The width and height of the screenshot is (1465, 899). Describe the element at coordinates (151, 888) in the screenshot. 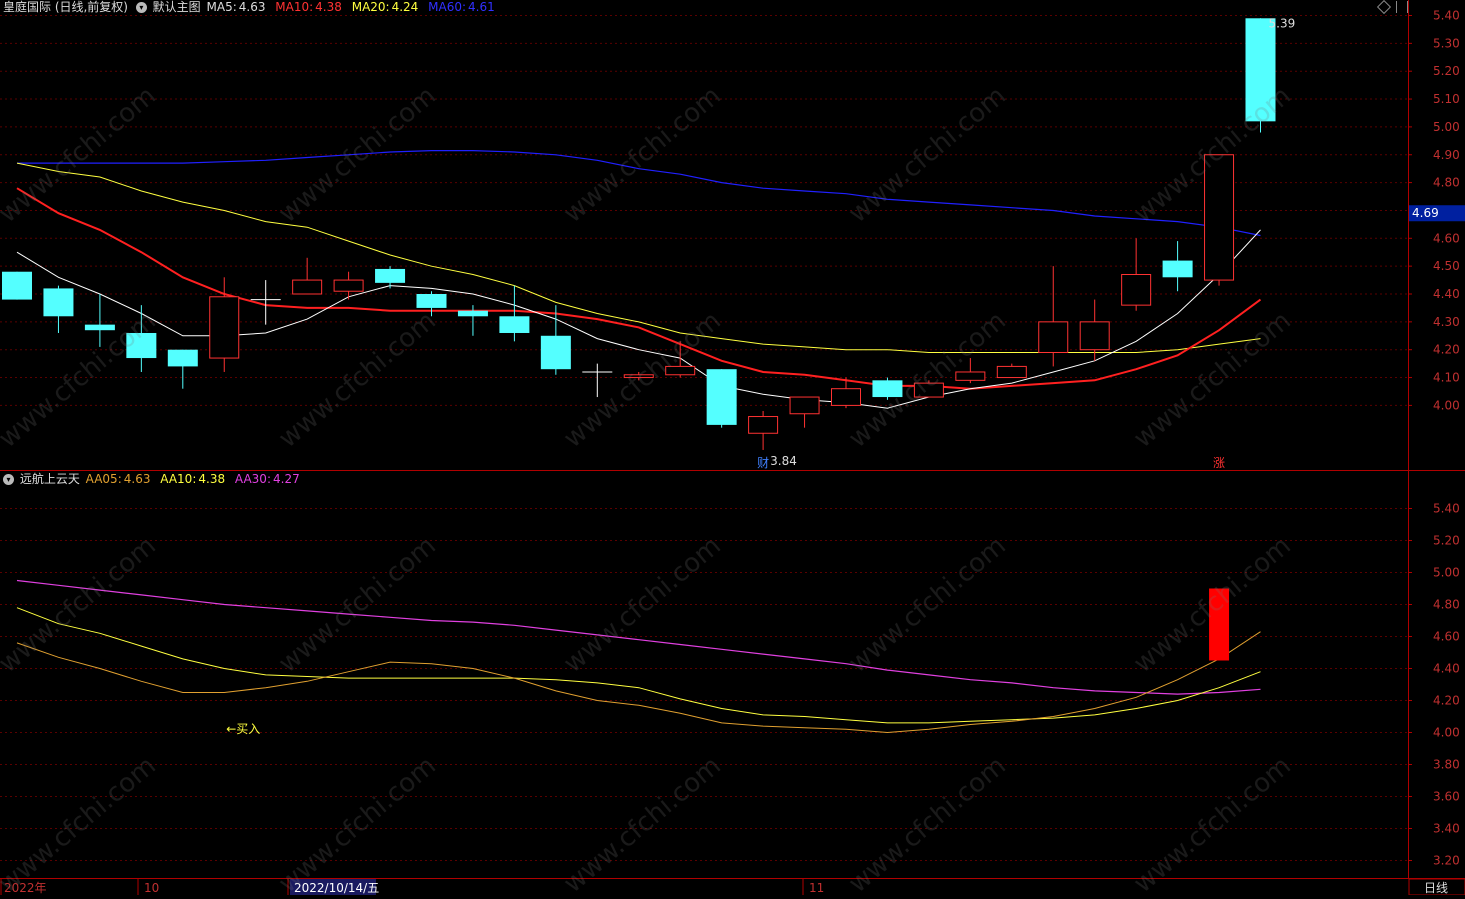

I see `date-label: 10` at that location.